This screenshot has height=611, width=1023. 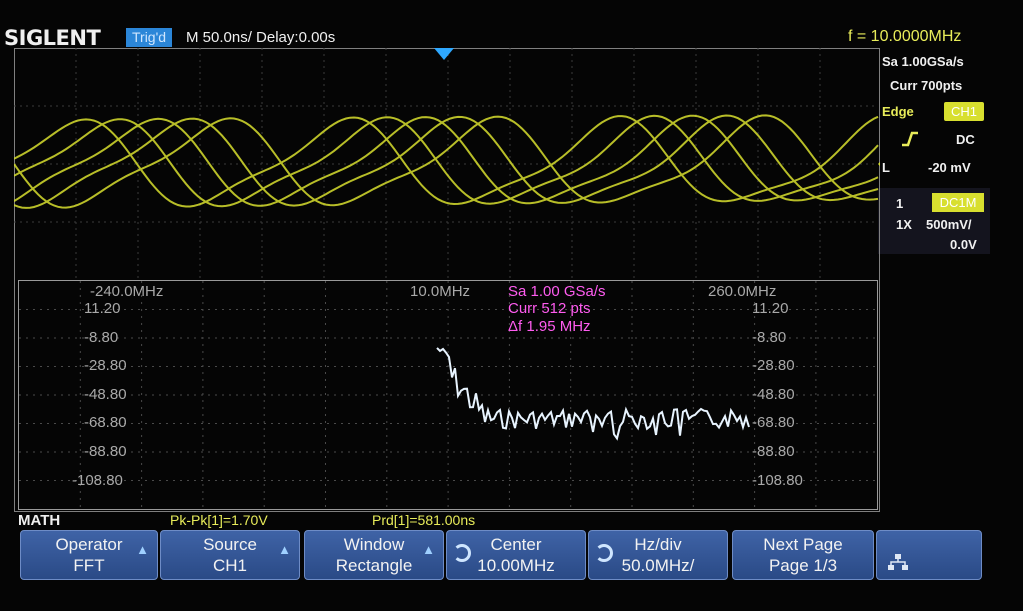 I want to click on network-icon, so click(x=898, y=562).